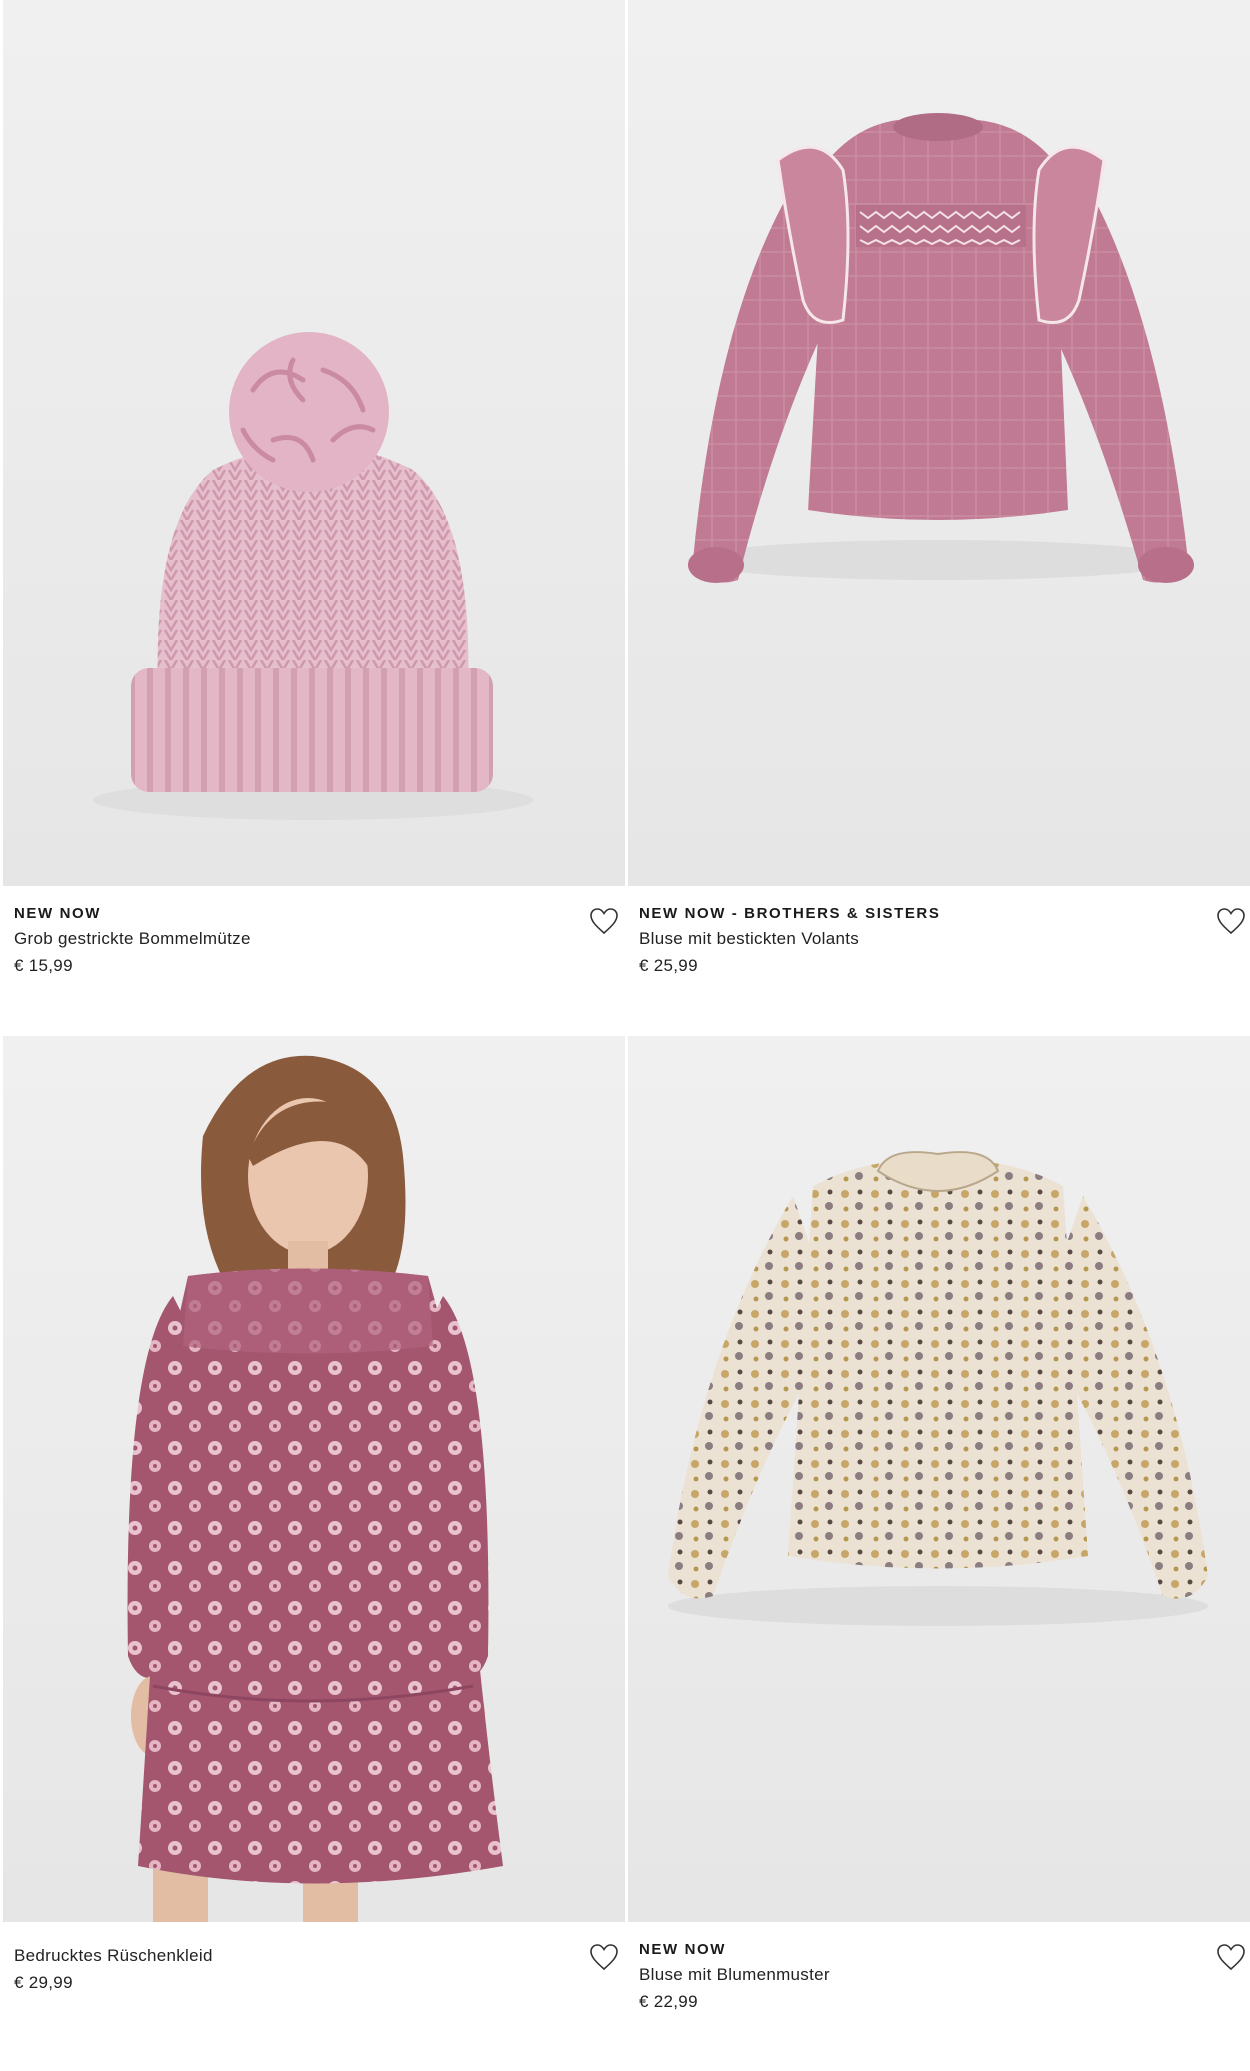  I want to click on printed-dress-image, so click(315, 1488).